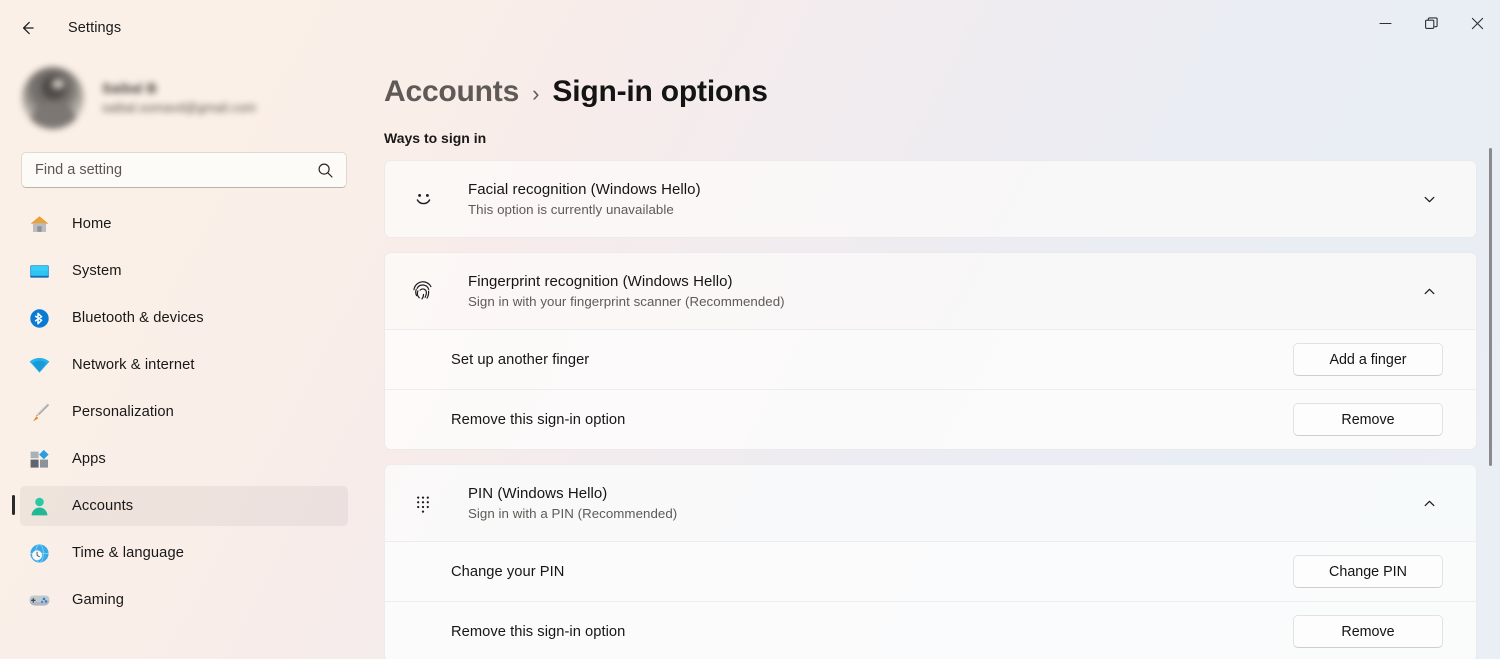 The height and width of the screenshot is (659, 1500). What do you see at coordinates (930, 571) in the screenshot?
I see `row-change-your-pin: Change your PIN Change PIN` at bounding box center [930, 571].